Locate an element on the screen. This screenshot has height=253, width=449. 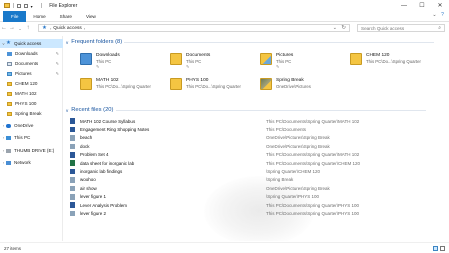
folder-name: PHYS 100 is located at coordinates (197, 80).